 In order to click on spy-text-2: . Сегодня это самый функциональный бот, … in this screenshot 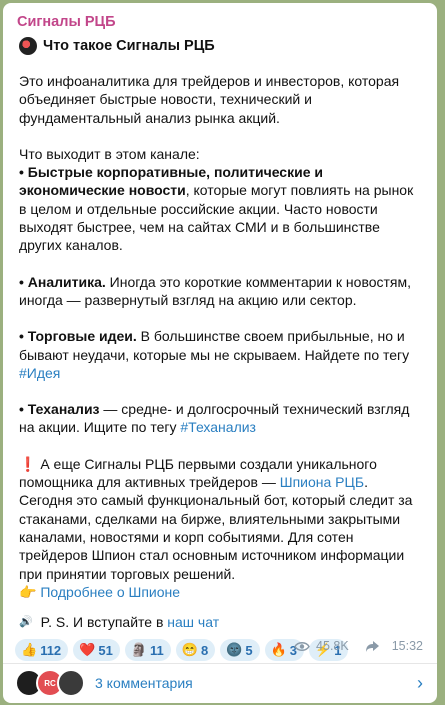, I will do `click(216, 528)`.